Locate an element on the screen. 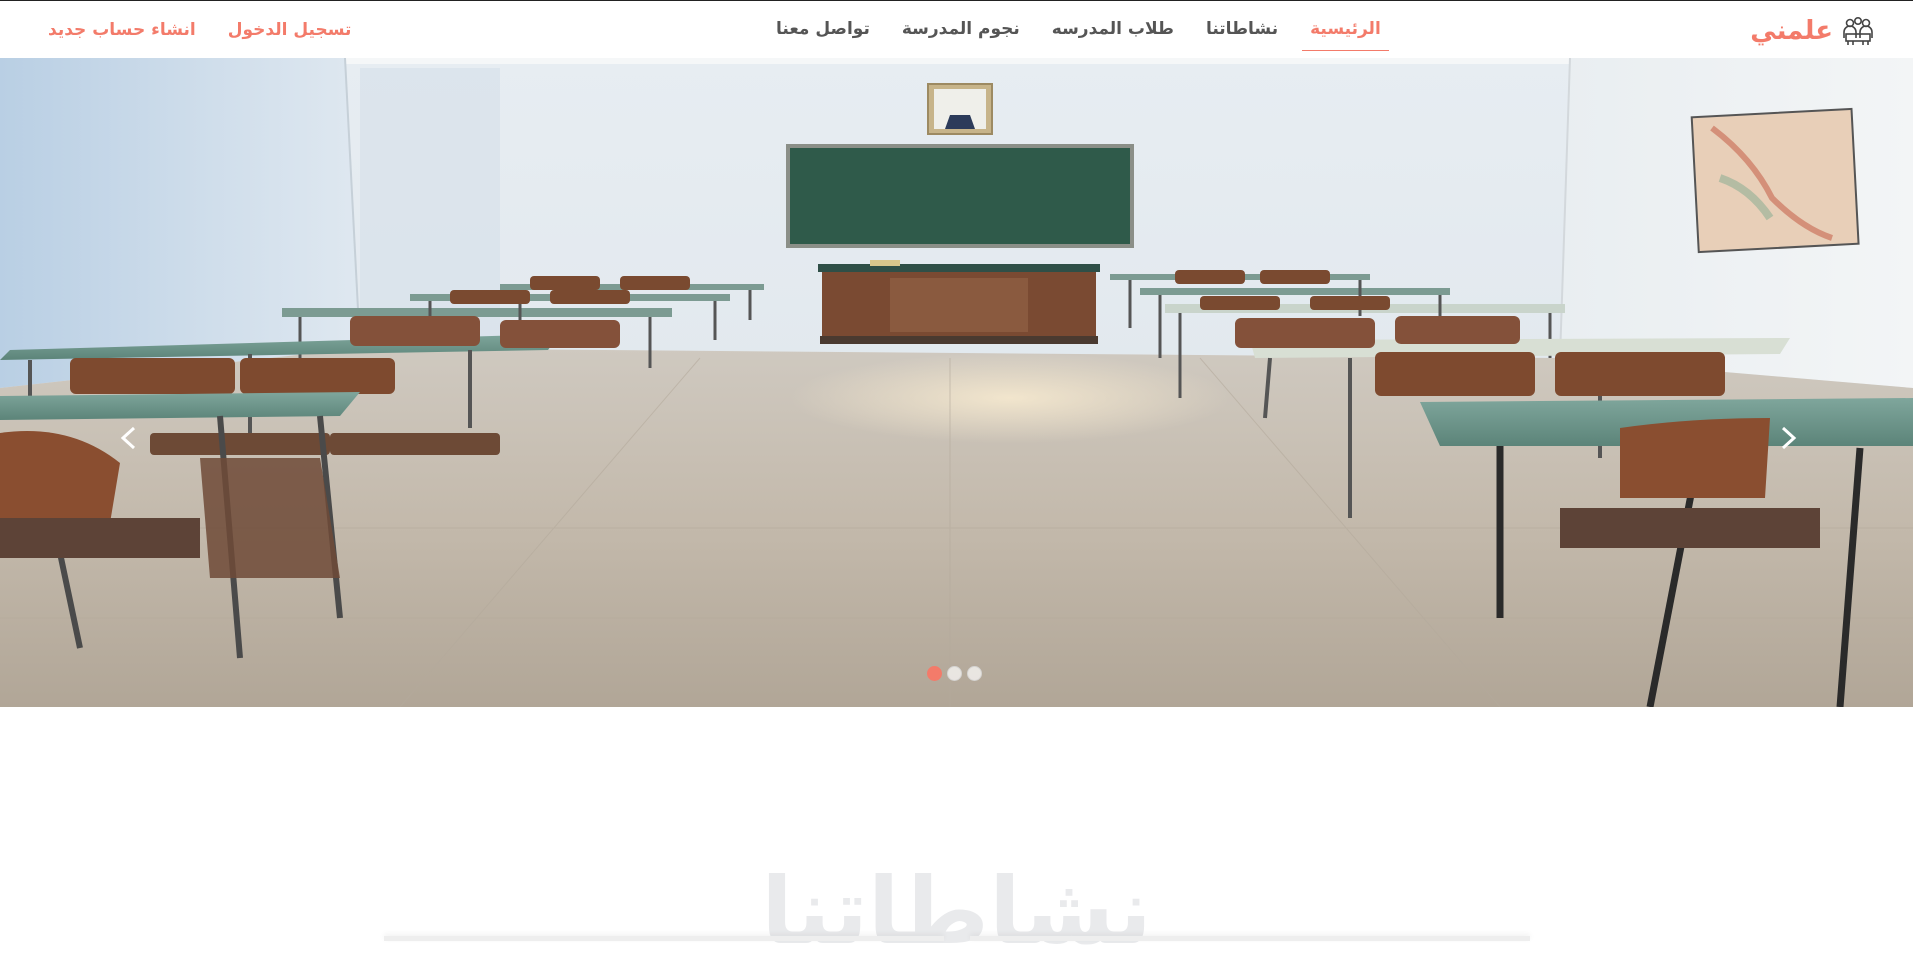 The image size is (1913, 965). chevron-left-icon is located at coordinates (128, 438).